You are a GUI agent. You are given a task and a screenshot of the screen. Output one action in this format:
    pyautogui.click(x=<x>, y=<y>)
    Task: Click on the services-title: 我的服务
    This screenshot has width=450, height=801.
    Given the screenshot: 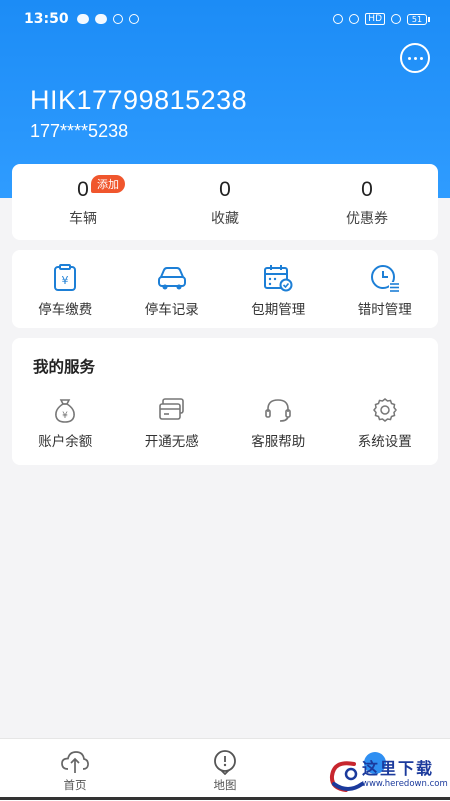 What is the action you would take?
    pyautogui.click(x=64, y=367)
    